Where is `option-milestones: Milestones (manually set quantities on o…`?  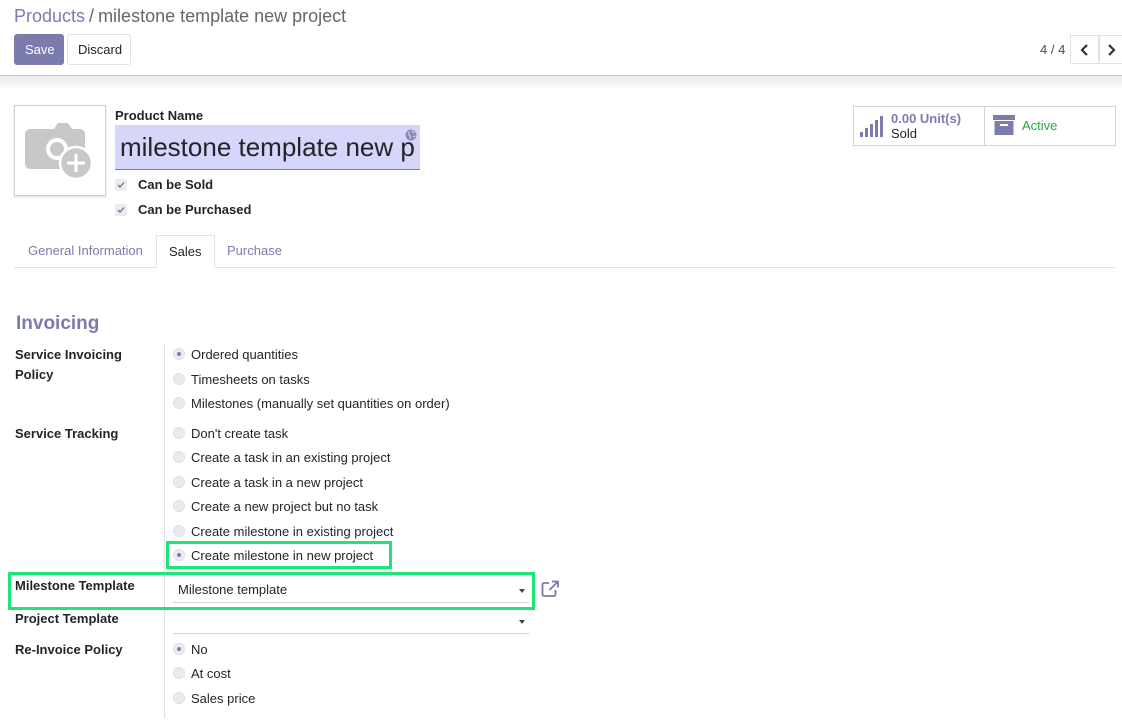 option-milestones: Milestones (manually set quantities on o… is located at coordinates (320, 403).